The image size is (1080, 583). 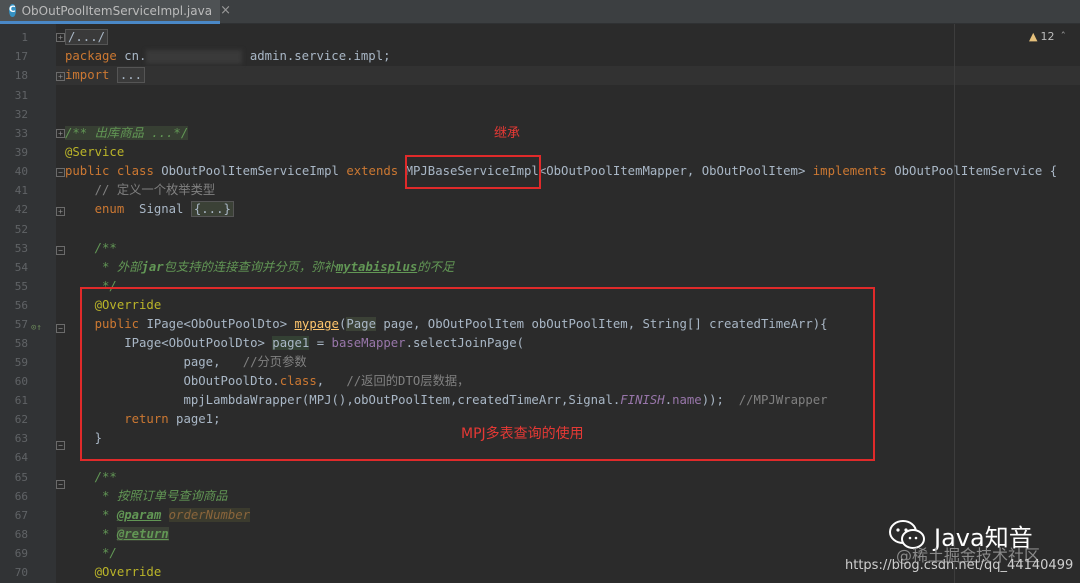 I want to click on java-class-icon: C, so click(x=12, y=10).